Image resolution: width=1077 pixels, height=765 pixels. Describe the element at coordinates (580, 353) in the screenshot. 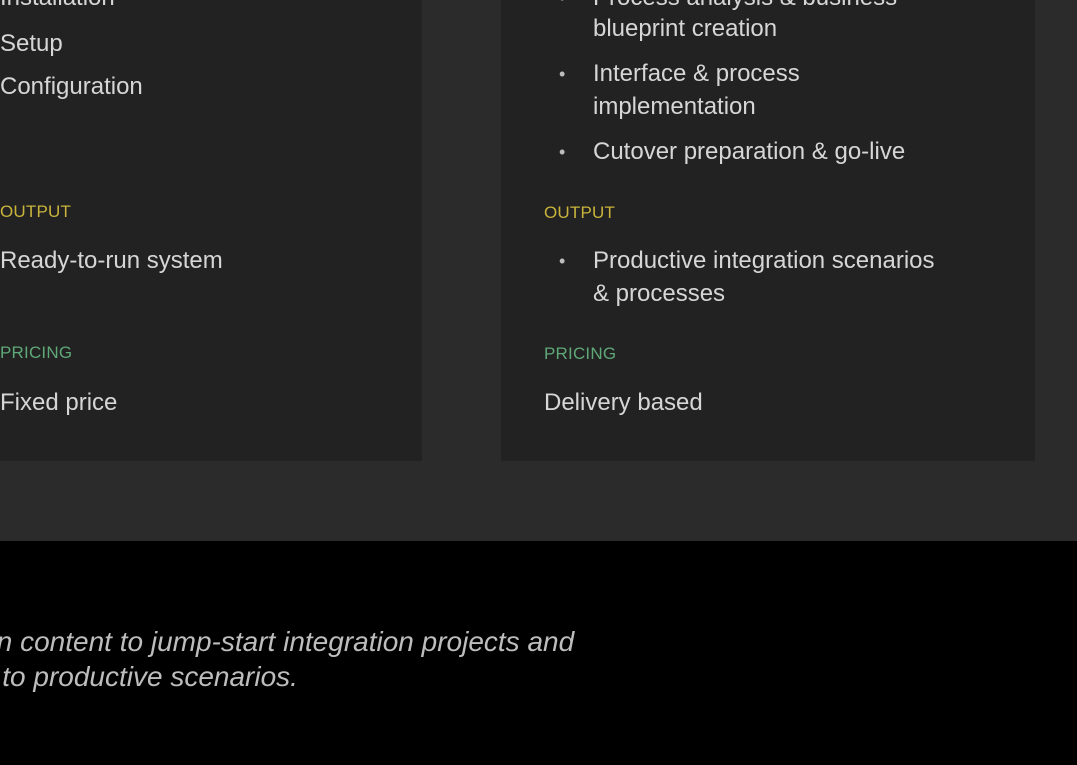

I see `right-pricing-label: PRICING` at that location.